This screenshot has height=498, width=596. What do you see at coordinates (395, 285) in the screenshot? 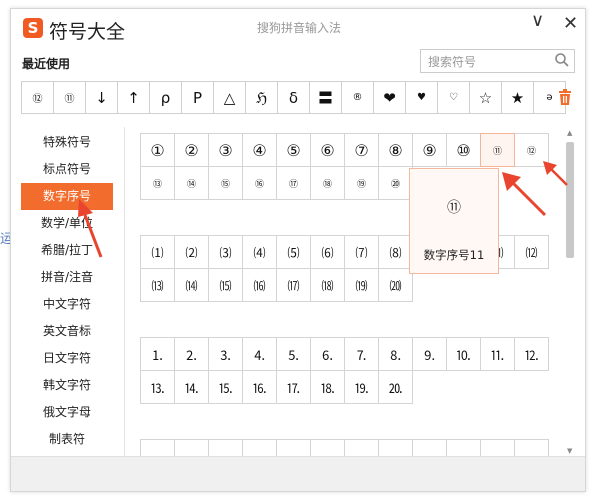
I see `symbol-cell: ⒇` at bounding box center [395, 285].